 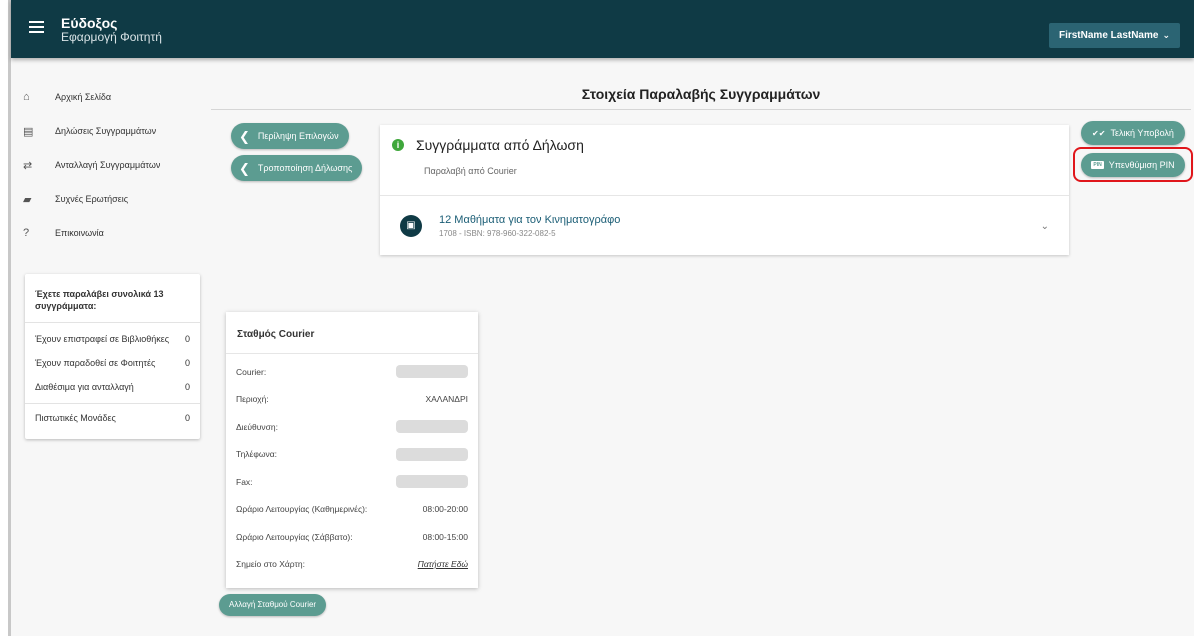 I want to click on selection-summary-label: Περίληψη Επιλογών, so click(x=298, y=136).